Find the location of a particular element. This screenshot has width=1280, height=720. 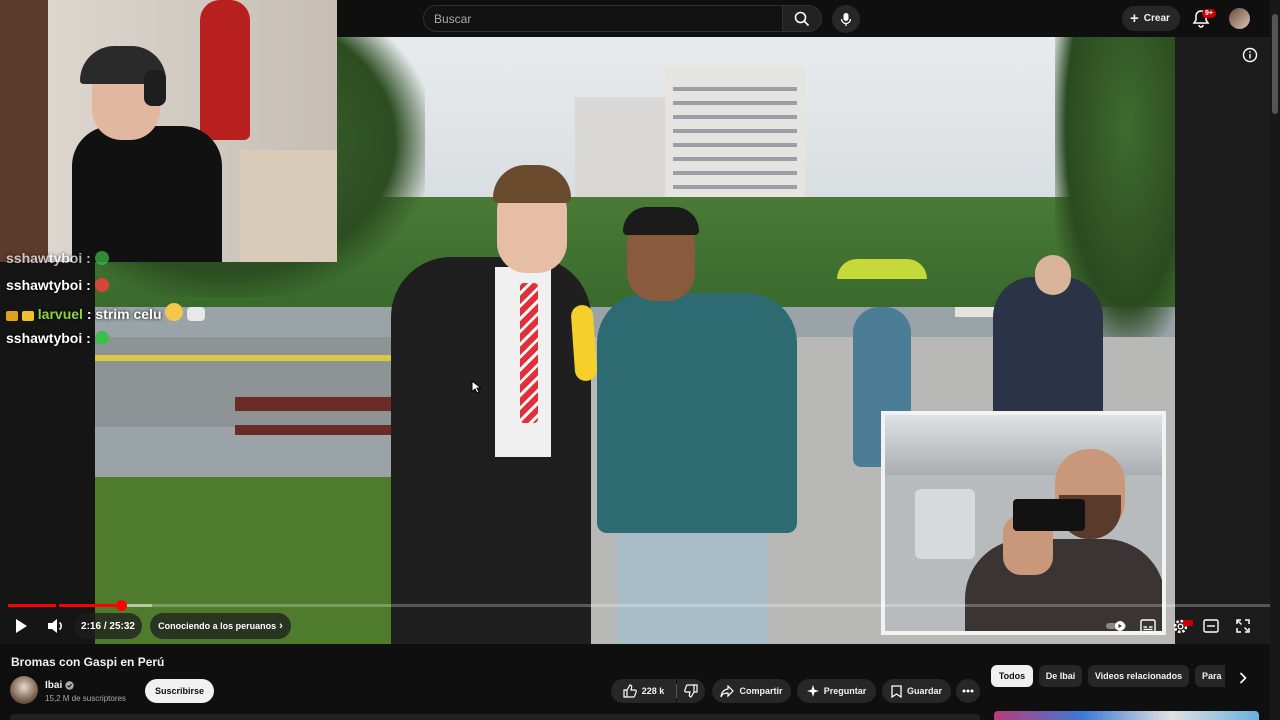

video-scene-banana is located at coordinates (584, 343).